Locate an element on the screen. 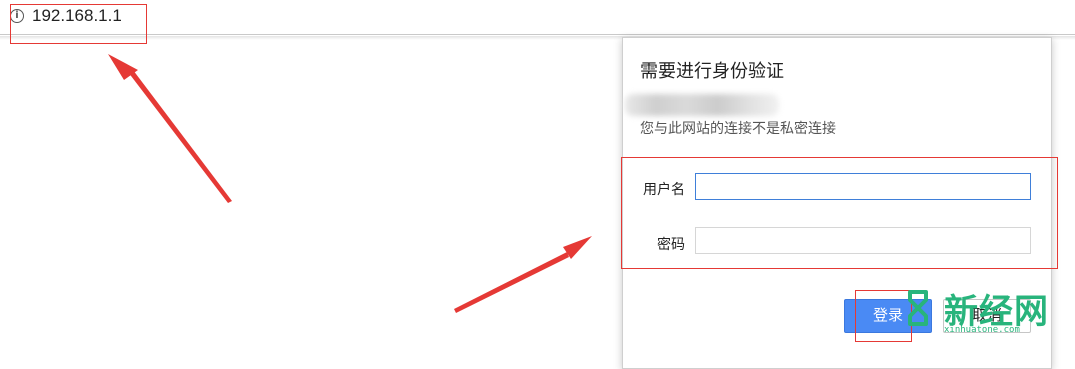 The width and height of the screenshot is (1075, 369). watermark: 新经网 xinhuatone.com is located at coordinates (985, 314).